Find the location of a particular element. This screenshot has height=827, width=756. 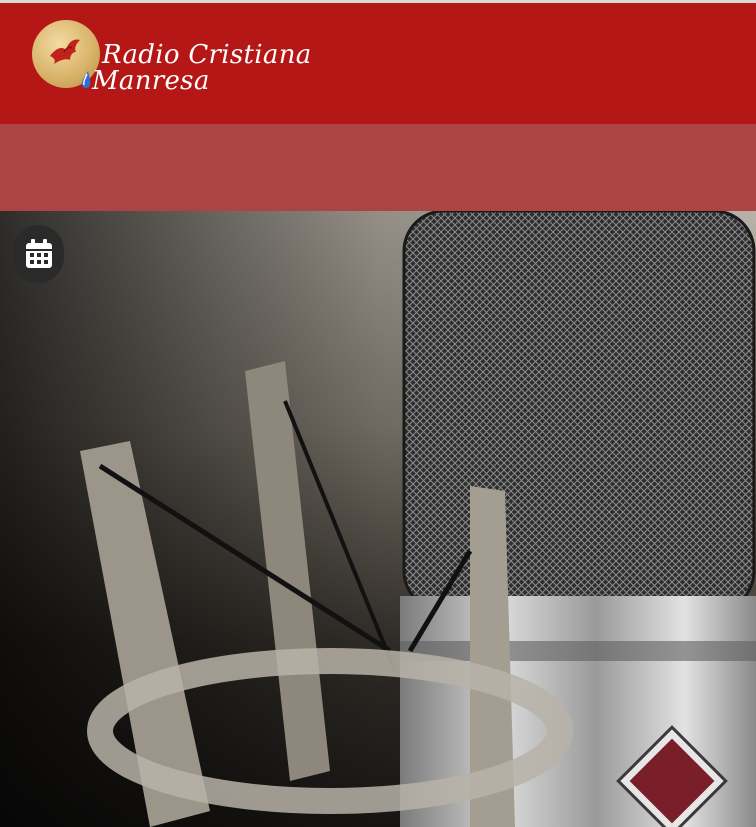

dove-icon is located at coordinates (65, 51).